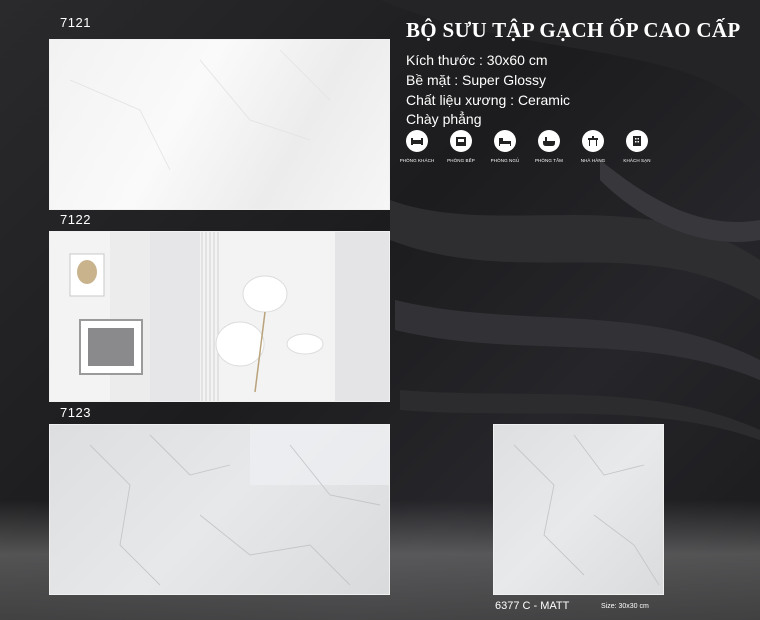 The image size is (760, 620). I want to click on tile-7121-image, so click(219, 124).